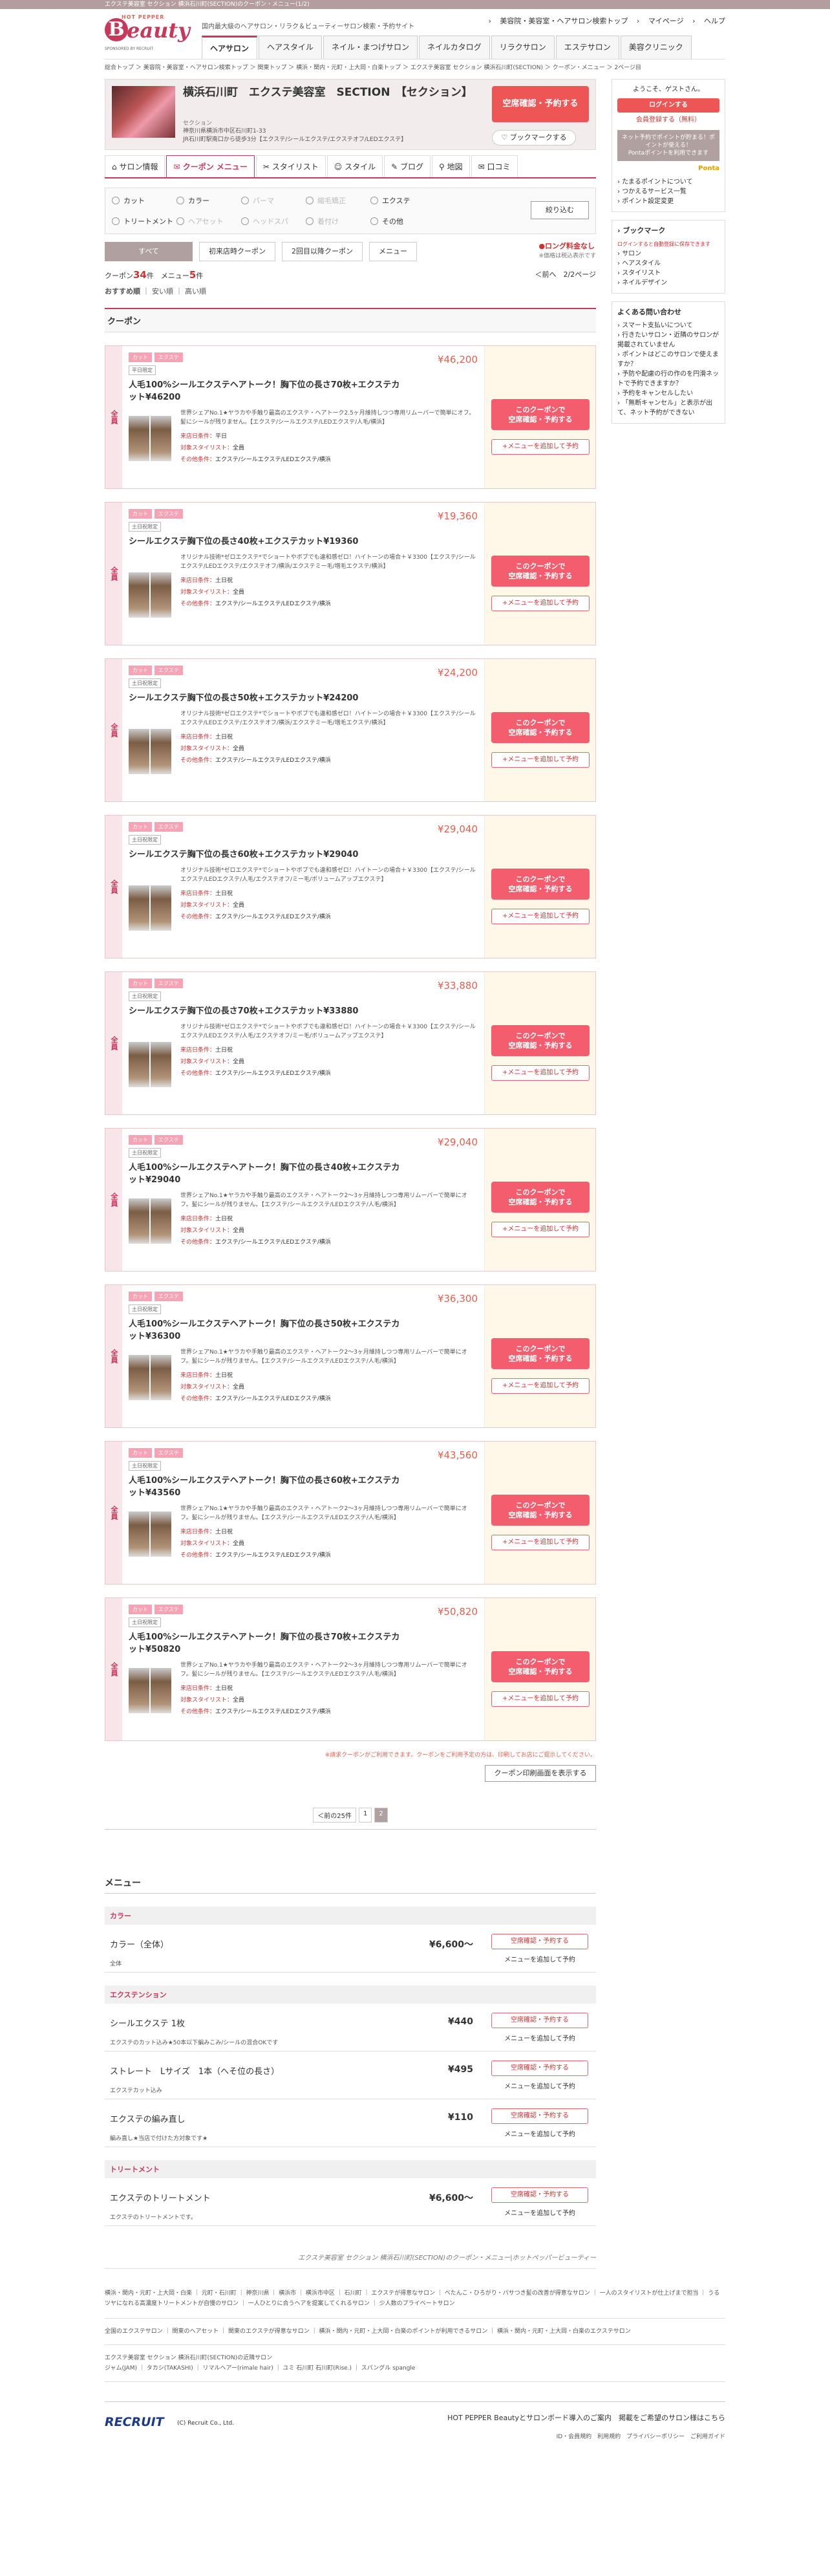  What do you see at coordinates (230, 47) in the screenshot?
I see `gnav-hair-salon: ヘアサロン` at bounding box center [230, 47].